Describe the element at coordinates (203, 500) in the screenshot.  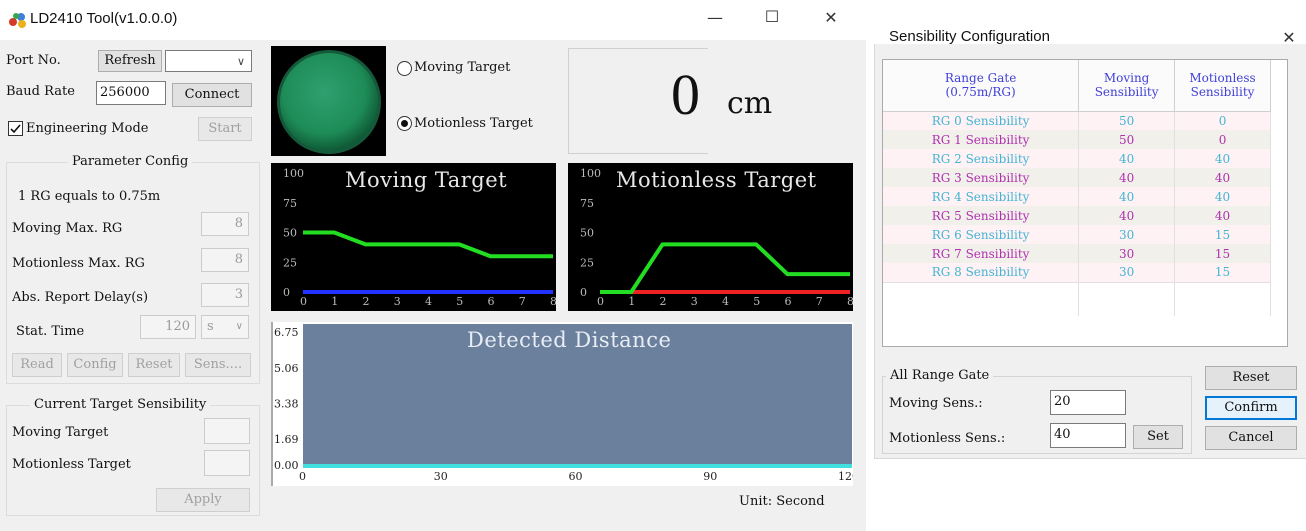
I see `apply-button: Apply` at that location.